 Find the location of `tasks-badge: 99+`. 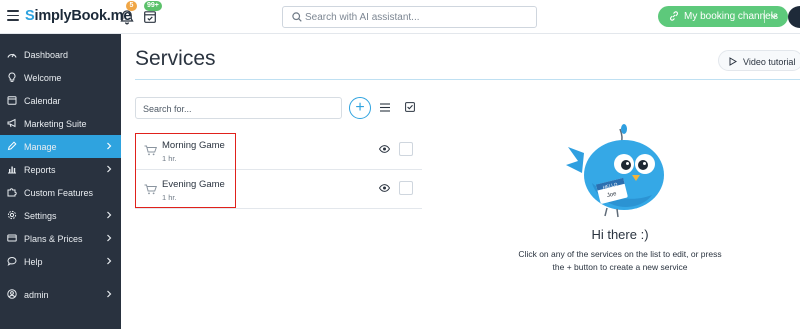

tasks-badge: 99+ is located at coordinates (153, 6).